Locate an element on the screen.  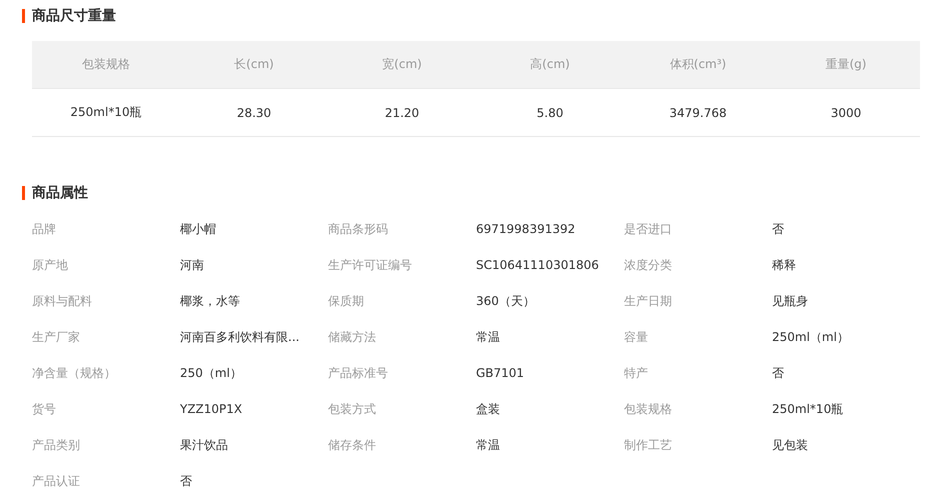
attribute-label: 生产许可证编号 is located at coordinates (370, 265).